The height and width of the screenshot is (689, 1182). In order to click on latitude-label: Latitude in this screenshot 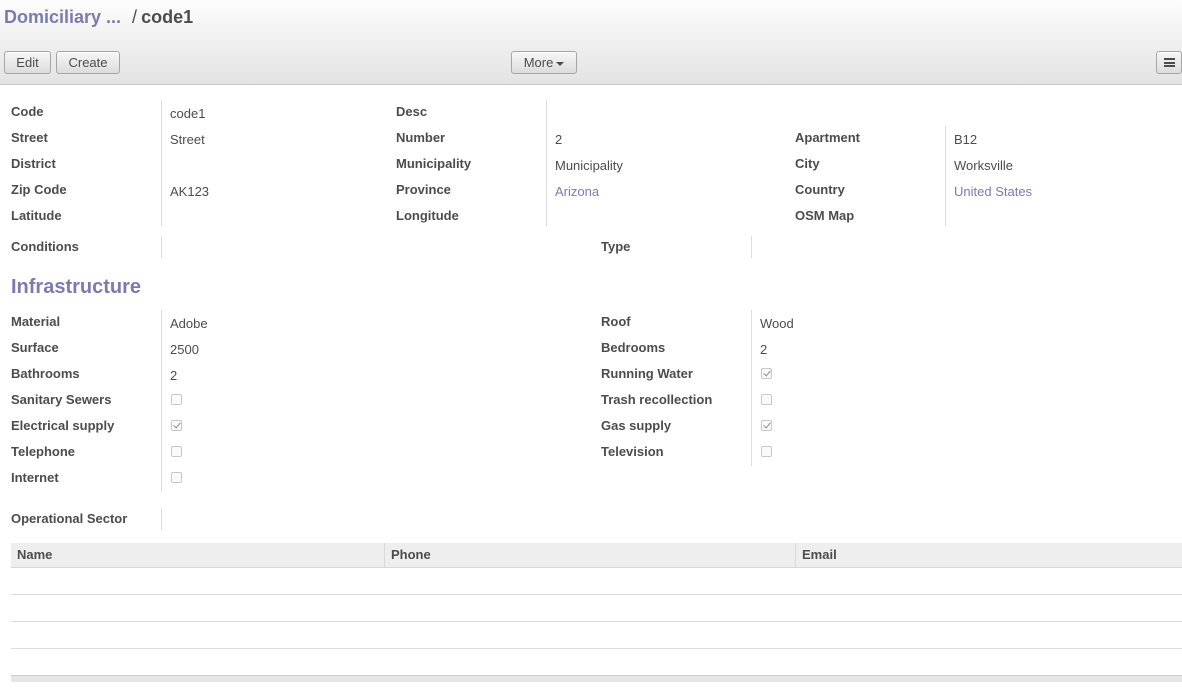, I will do `click(36, 215)`.